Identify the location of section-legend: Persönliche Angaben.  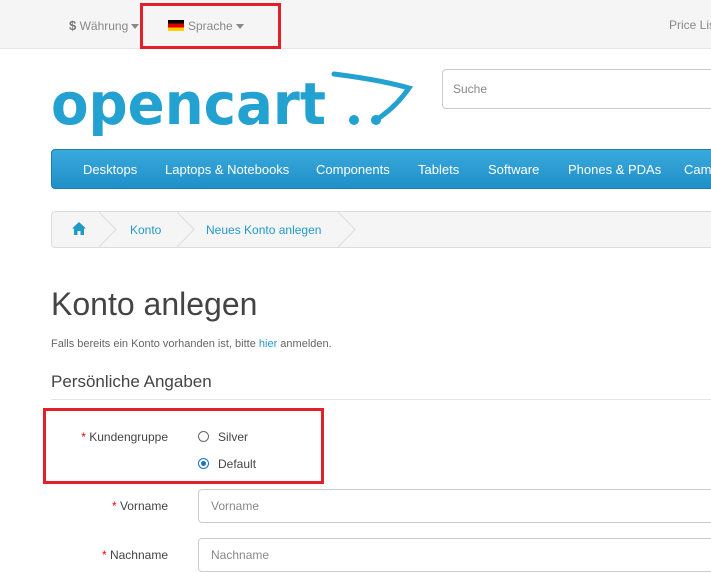
(131, 381).